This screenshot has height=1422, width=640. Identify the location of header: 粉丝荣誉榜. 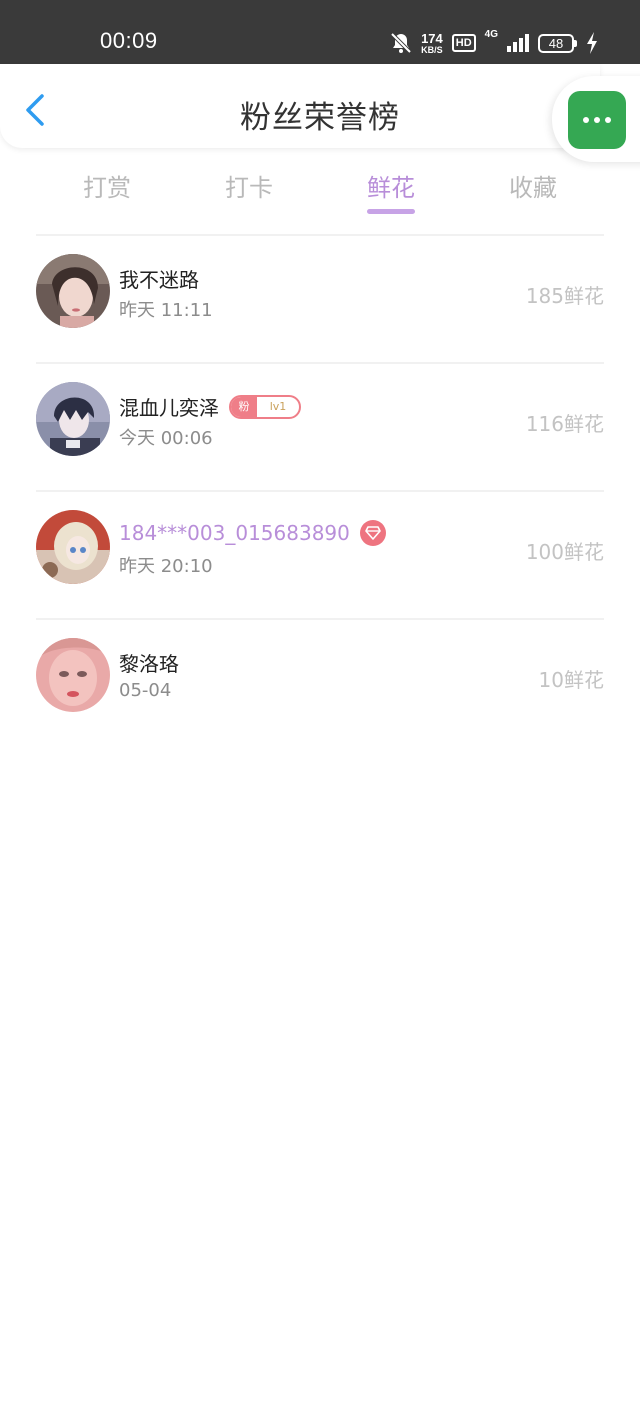
(320, 113).